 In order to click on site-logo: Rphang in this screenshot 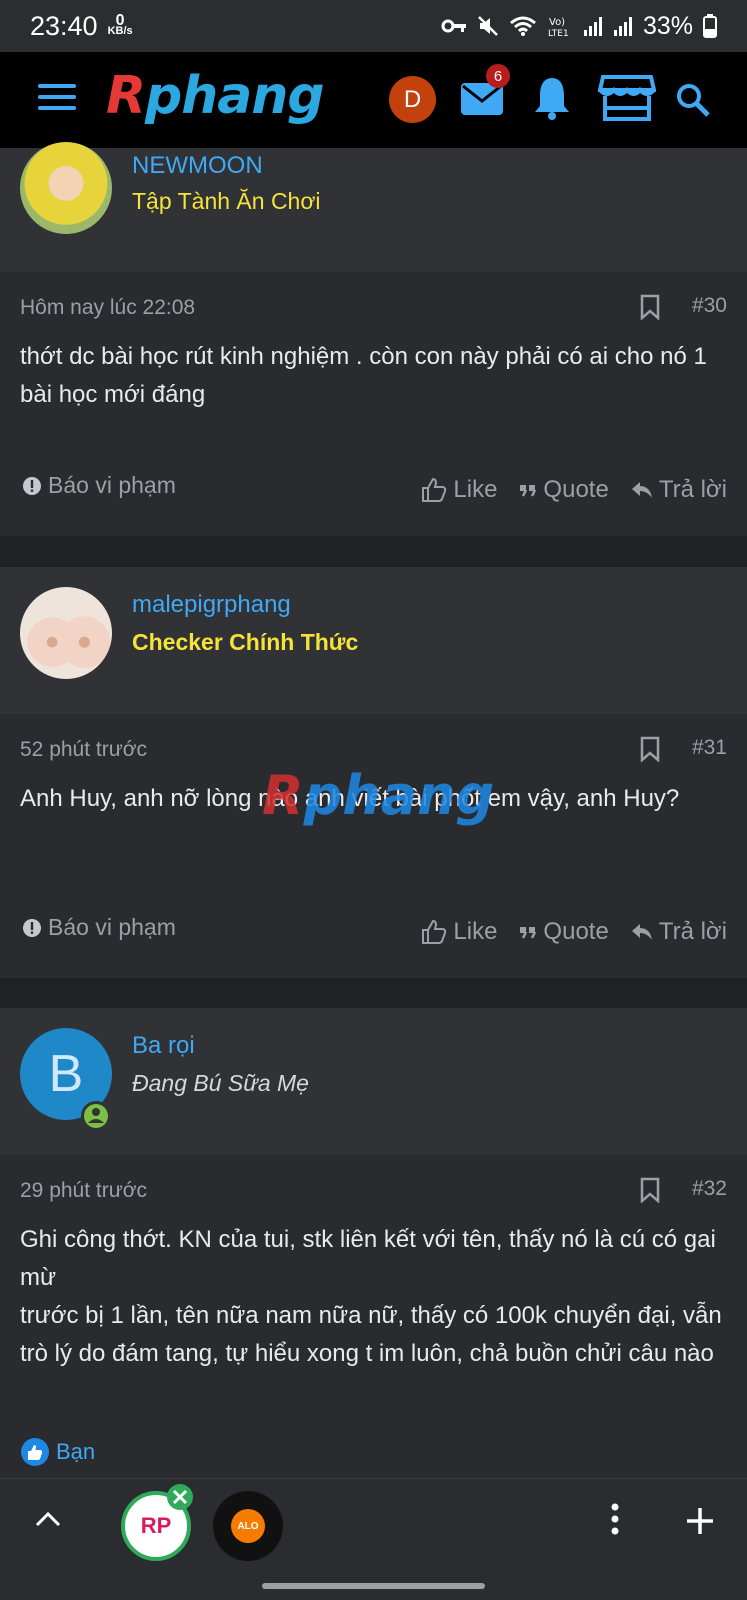, I will do `click(215, 96)`.